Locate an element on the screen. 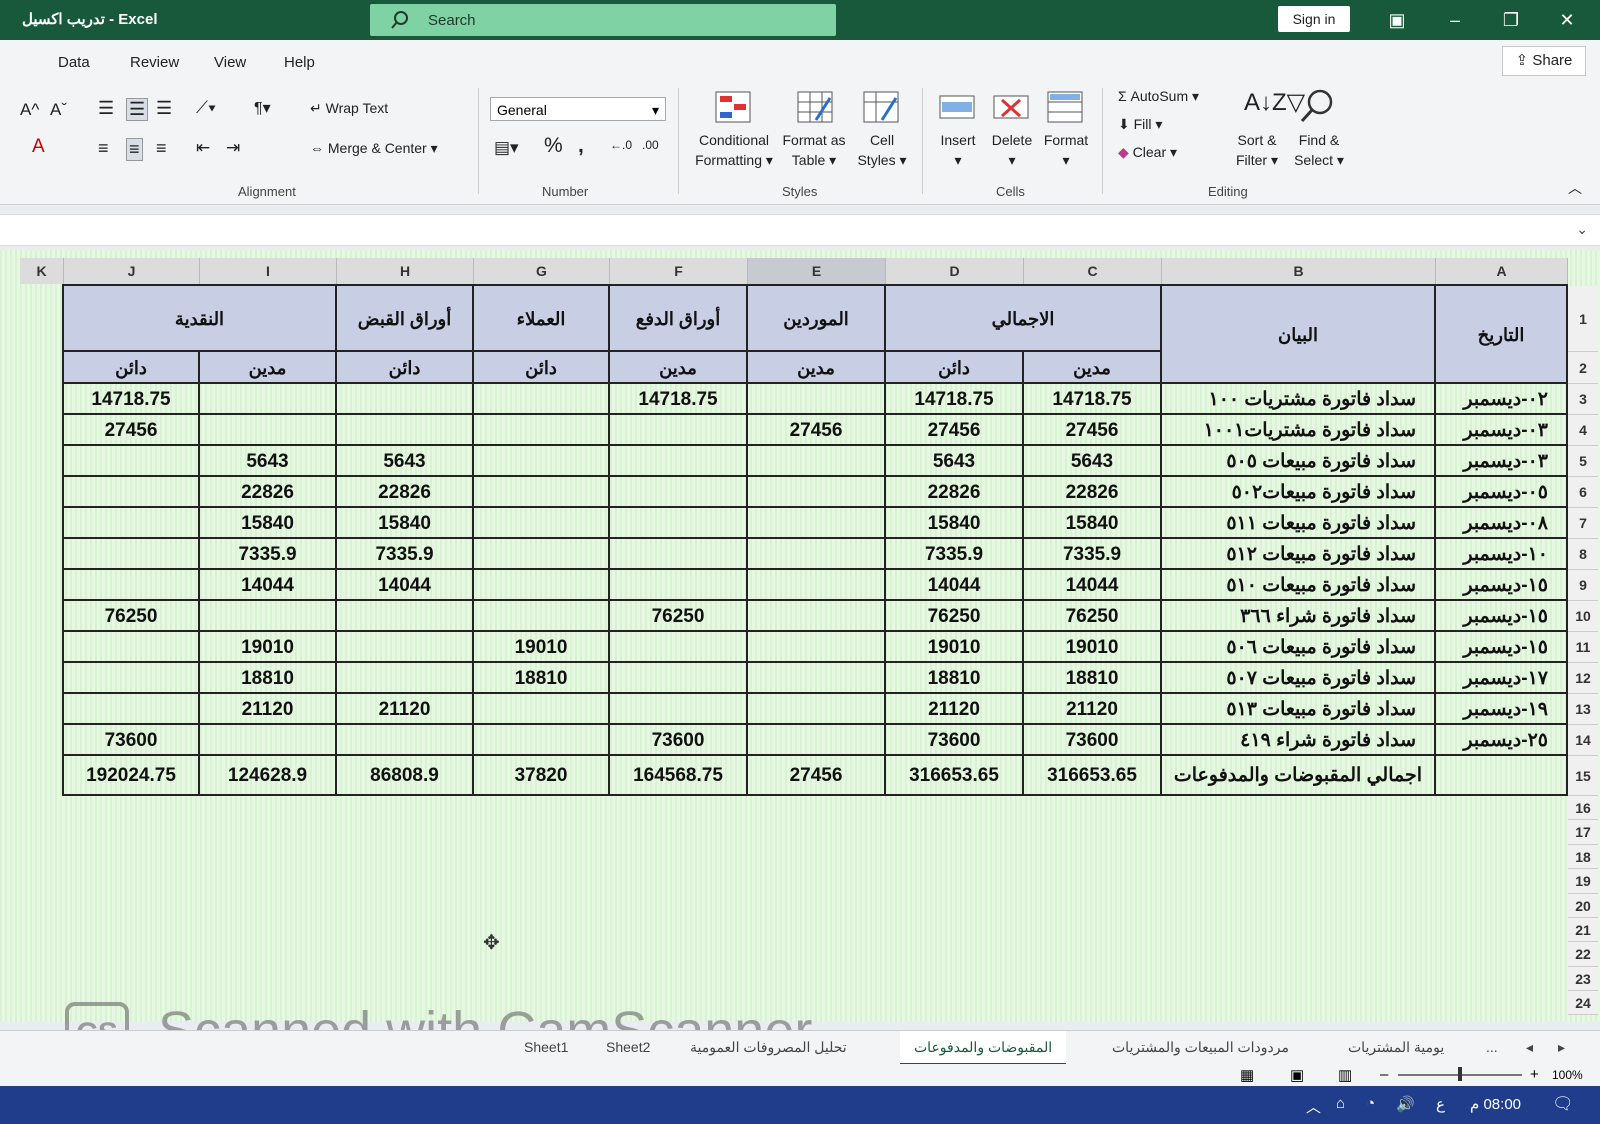 Image resolution: width=1600 pixels, height=1124 pixels. column-header-j: J is located at coordinates (132, 271).